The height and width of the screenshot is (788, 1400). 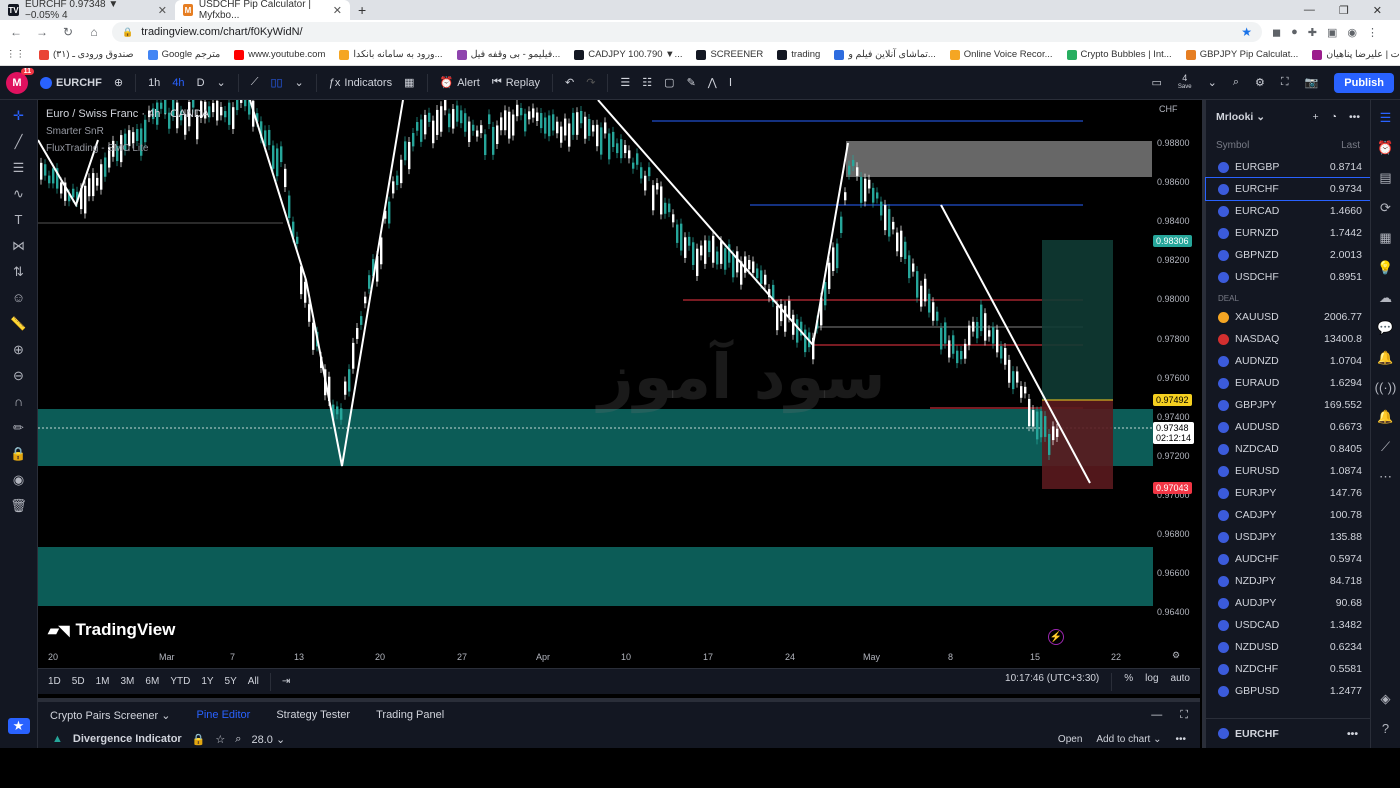 I want to click on bookmark-item: www.youtube.com, so click(x=279, y=54).